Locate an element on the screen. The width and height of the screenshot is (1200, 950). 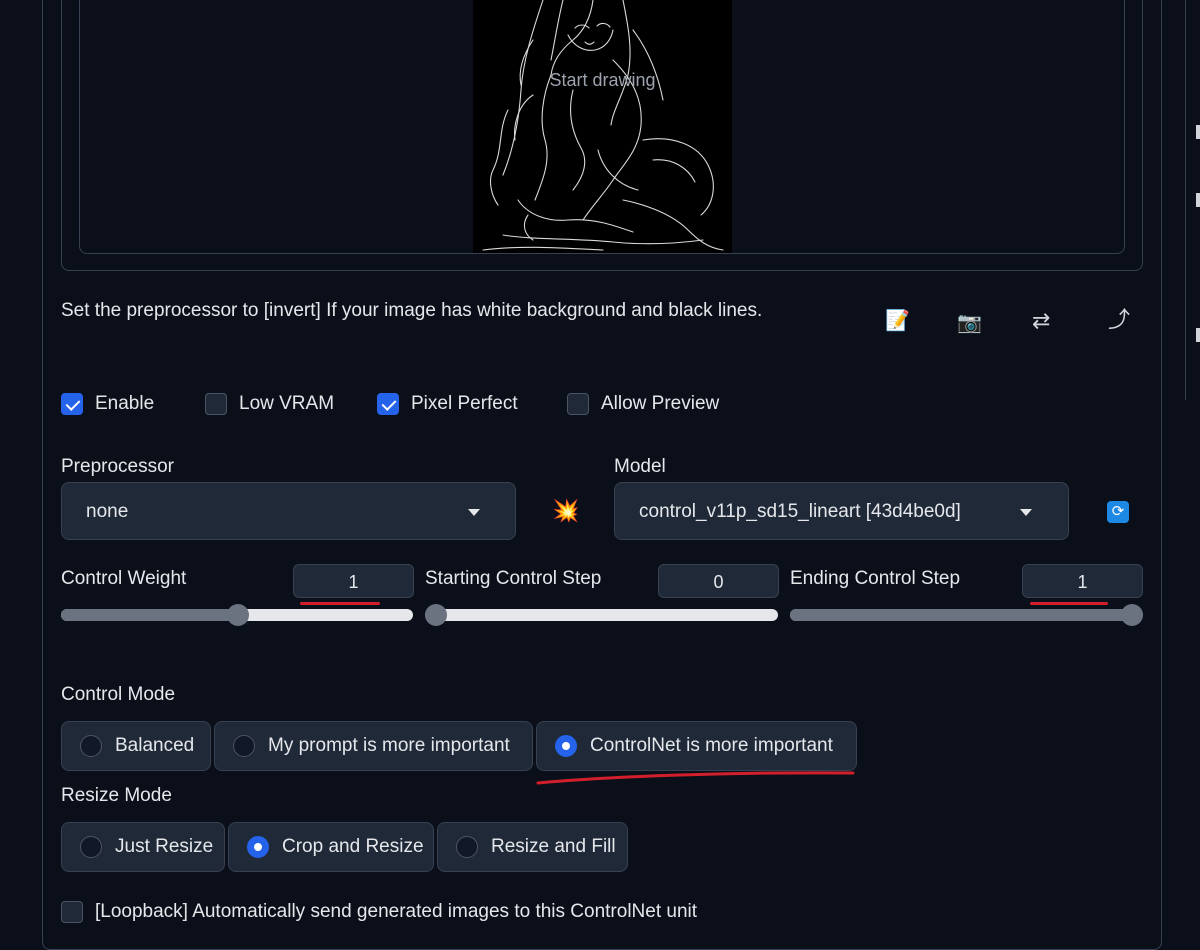
enable-checkbox is located at coordinates (72, 404).